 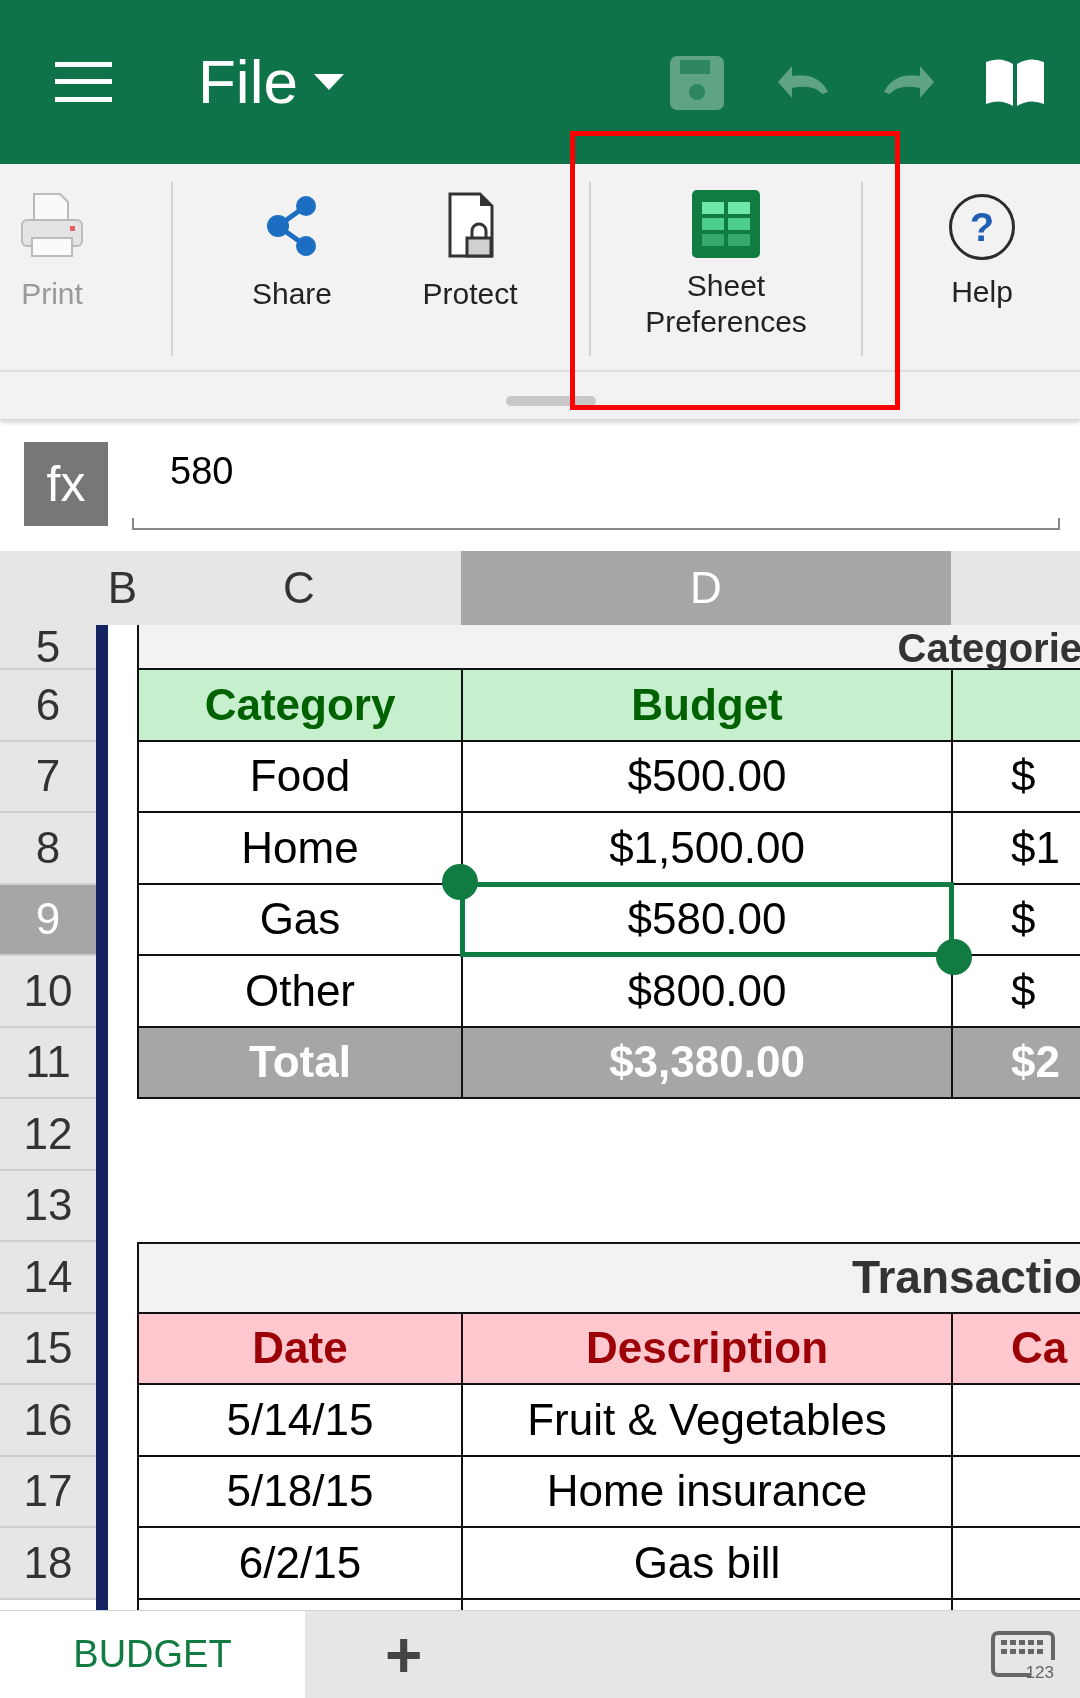 I want to click on row-header: 5, so click(x=48, y=647).